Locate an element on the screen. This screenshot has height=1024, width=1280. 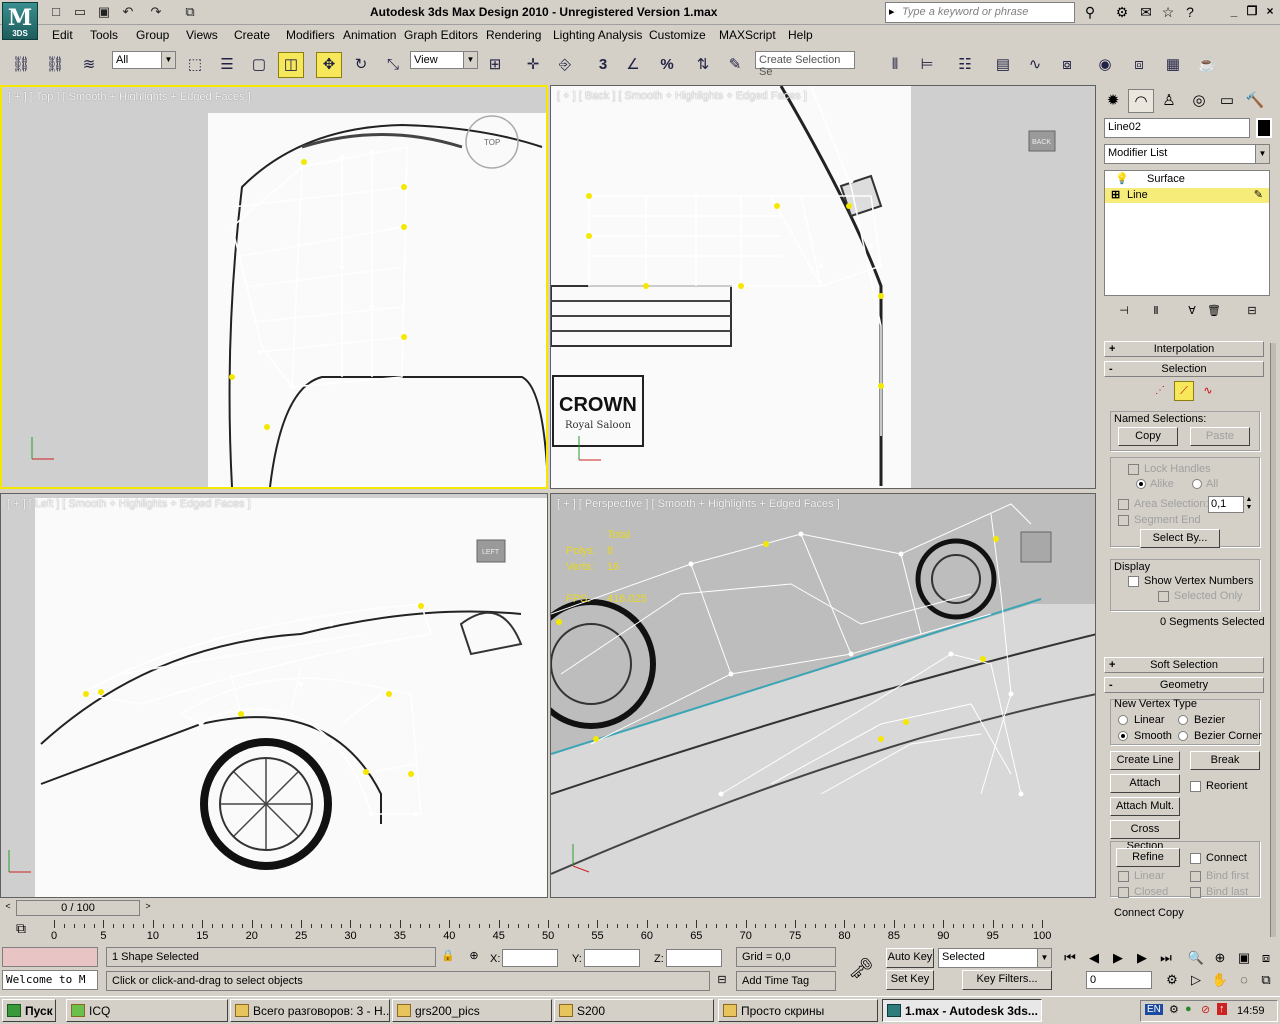
new-file-icon: □ is located at coordinates (56, 12).